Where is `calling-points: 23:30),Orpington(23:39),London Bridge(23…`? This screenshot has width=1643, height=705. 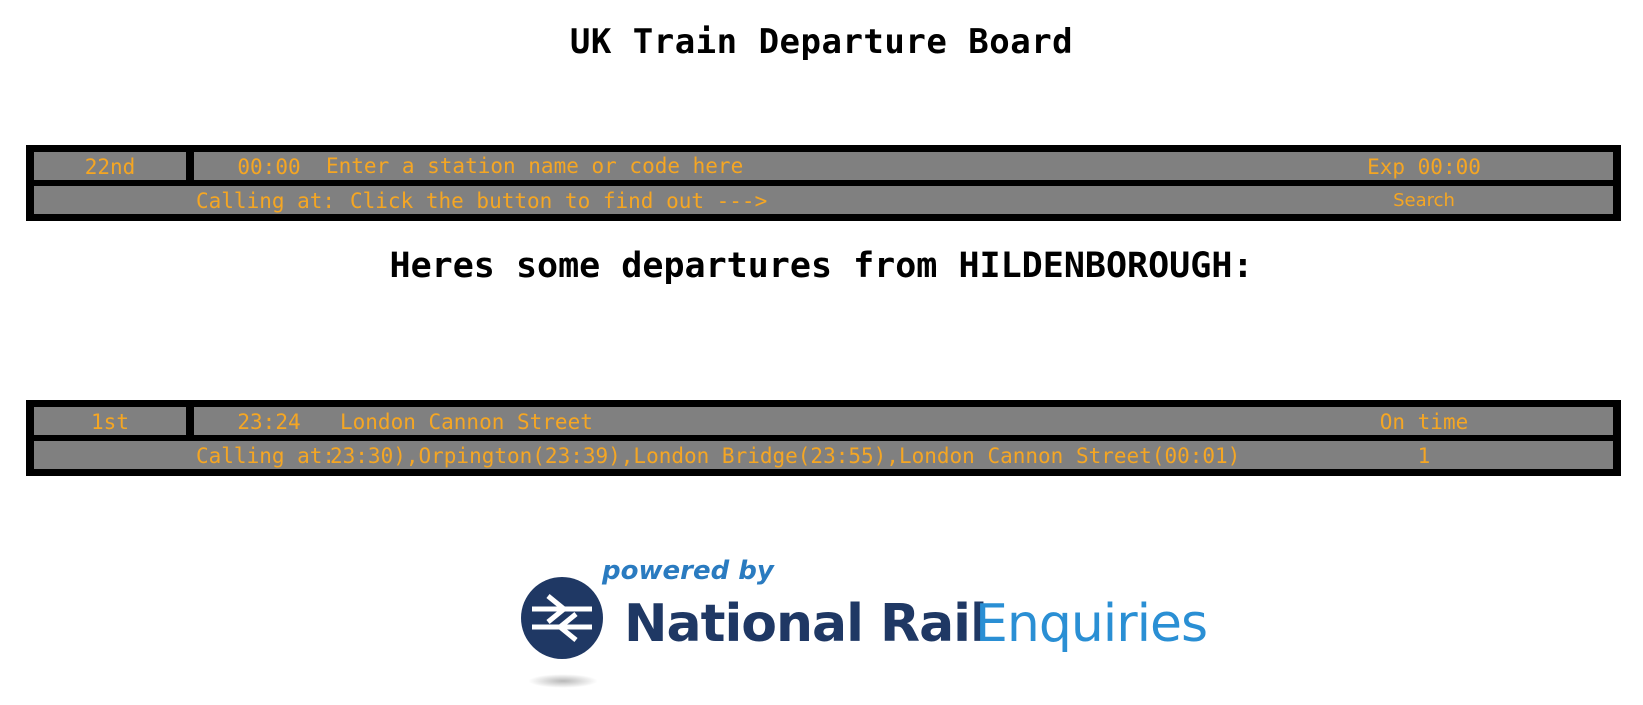
calling-points: 23:30),Orpington(23:39),London Bridge(23… is located at coordinates (785, 456).